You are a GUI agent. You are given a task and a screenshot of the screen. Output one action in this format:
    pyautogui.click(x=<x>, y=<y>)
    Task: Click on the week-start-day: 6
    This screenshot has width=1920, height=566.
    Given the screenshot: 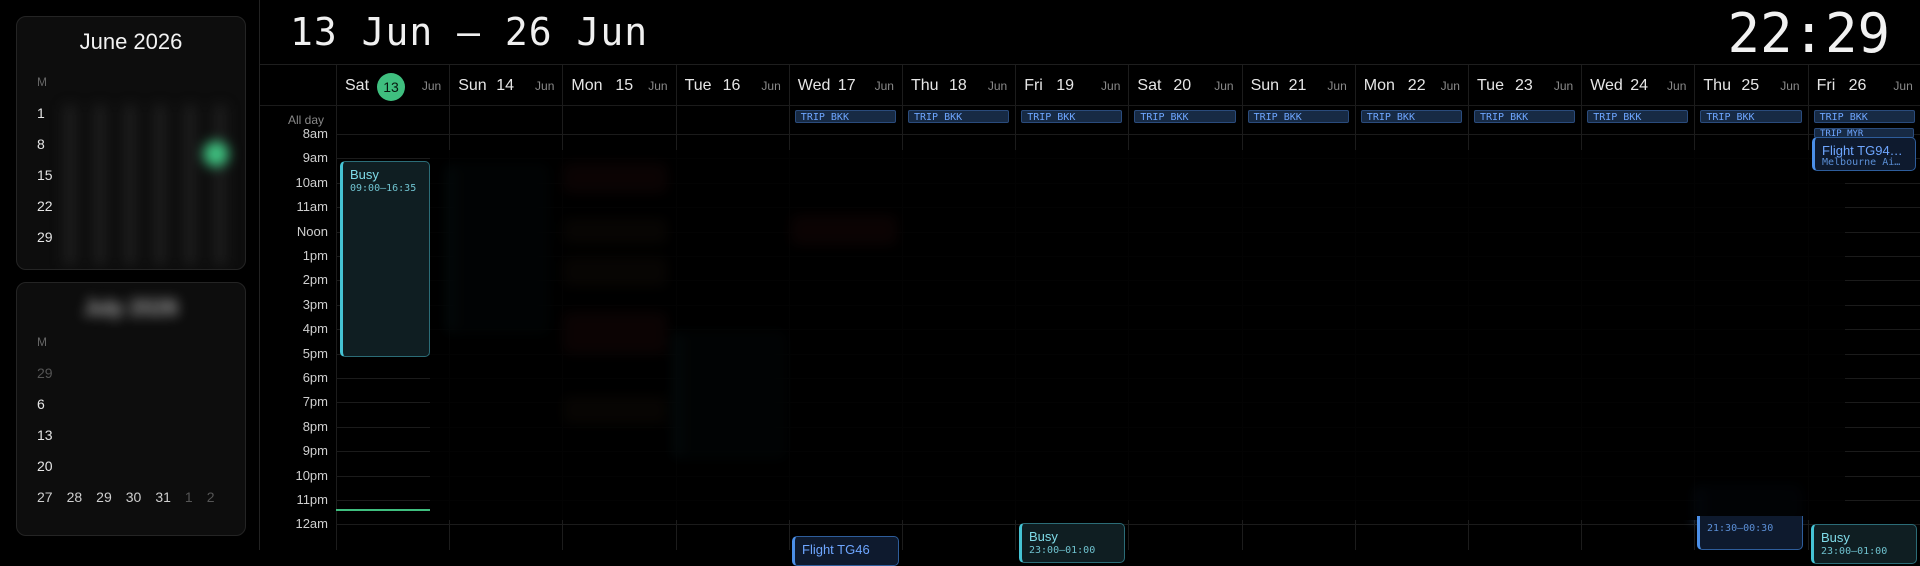 What is the action you would take?
    pyautogui.click(x=41, y=404)
    